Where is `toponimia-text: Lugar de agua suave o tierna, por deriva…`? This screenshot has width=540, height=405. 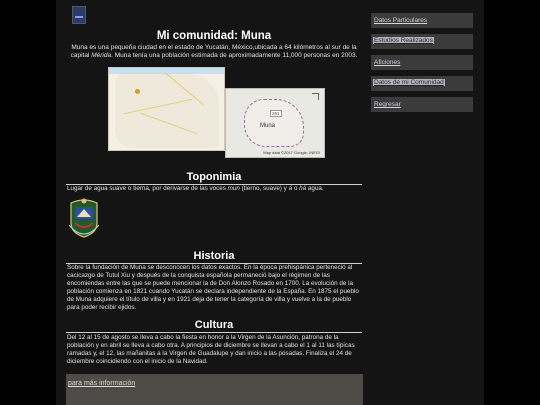
toponimia-text: Lugar de agua suave o tierna, por deriva… is located at coordinates (147, 188).